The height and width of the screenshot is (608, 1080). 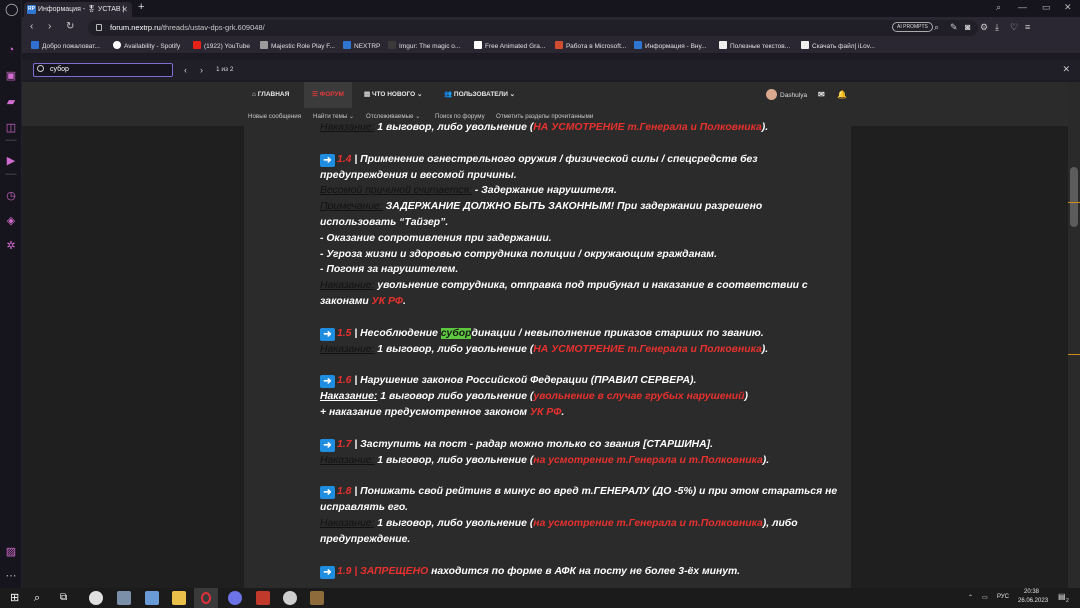 What do you see at coordinates (197, 45) in the screenshot?
I see `youtube-icon` at bounding box center [197, 45].